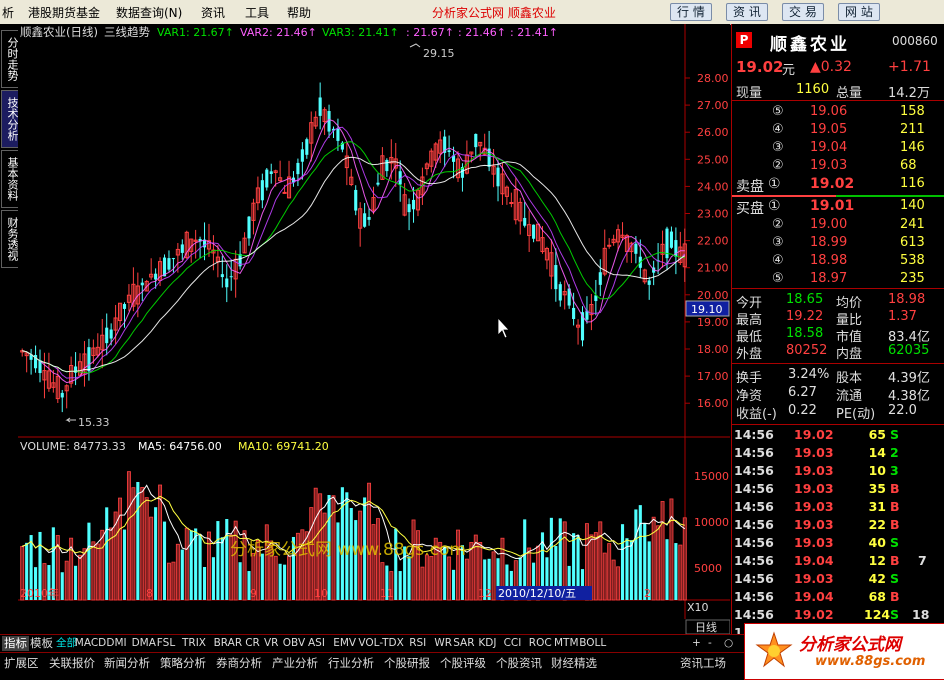 This screenshot has height=680, width=944. I want to click on info-tab: 行业分析, so click(351, 663).